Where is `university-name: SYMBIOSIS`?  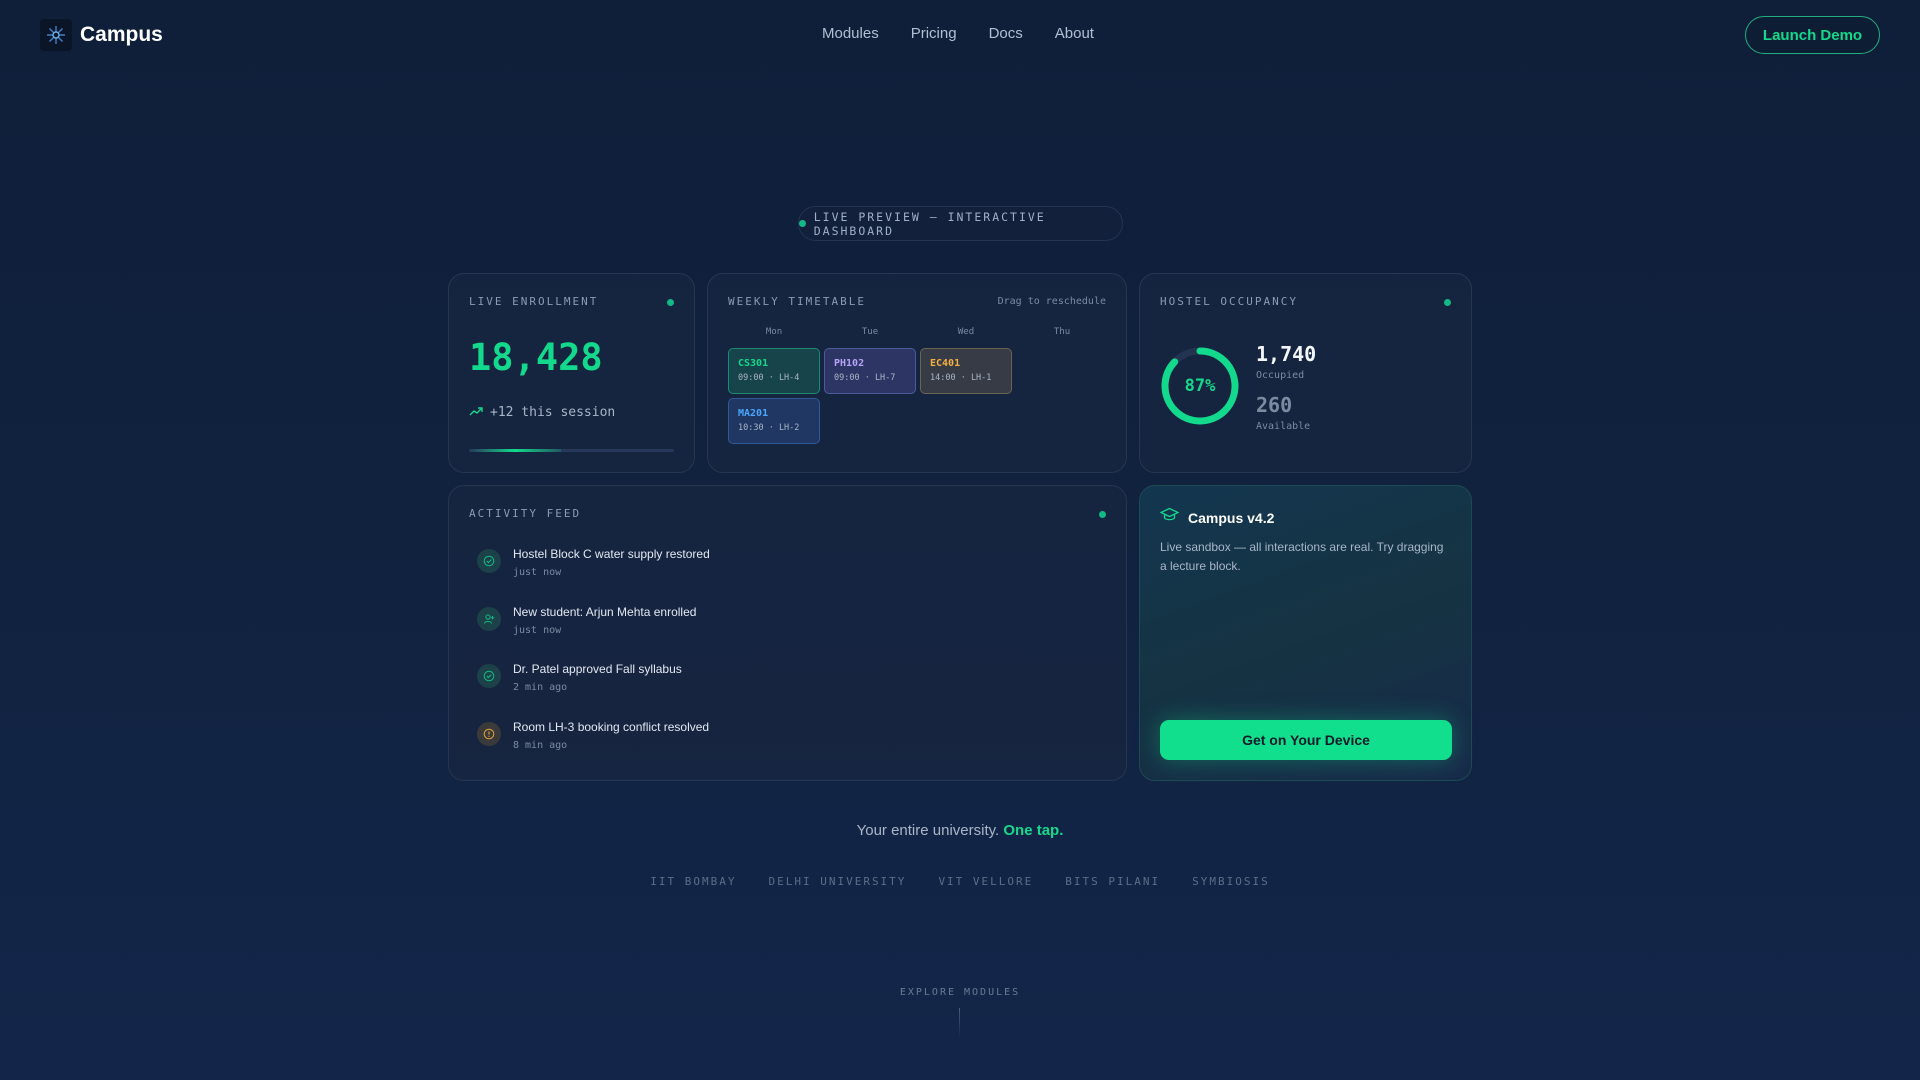 university-name: SYMBIOSIS is located at coordinates (1231, 881).